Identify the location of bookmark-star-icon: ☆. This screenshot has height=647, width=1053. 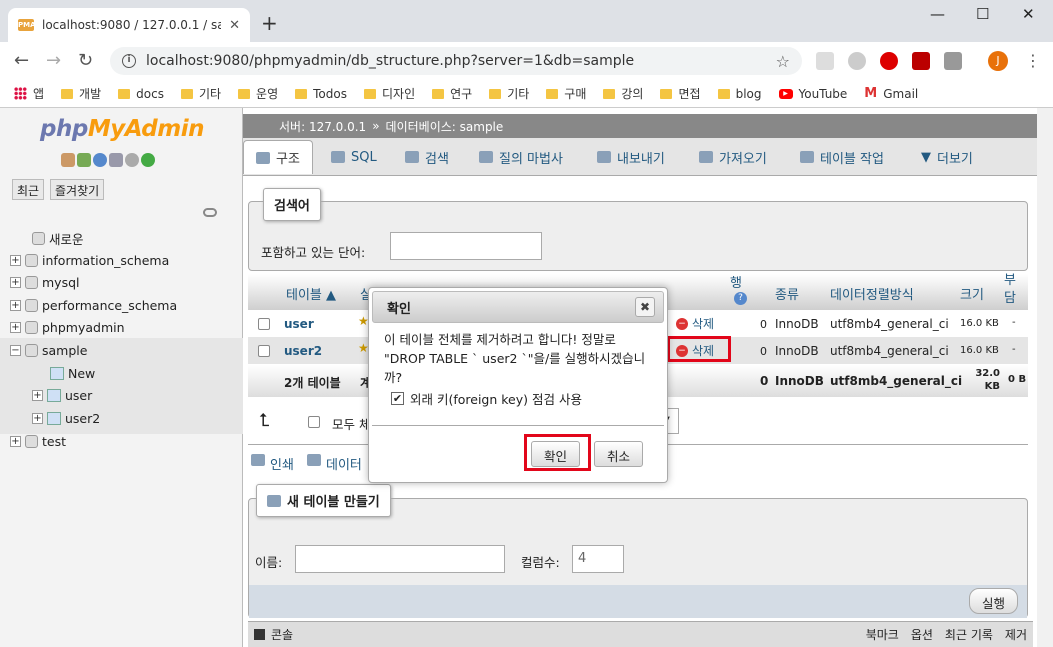
(783, 61).